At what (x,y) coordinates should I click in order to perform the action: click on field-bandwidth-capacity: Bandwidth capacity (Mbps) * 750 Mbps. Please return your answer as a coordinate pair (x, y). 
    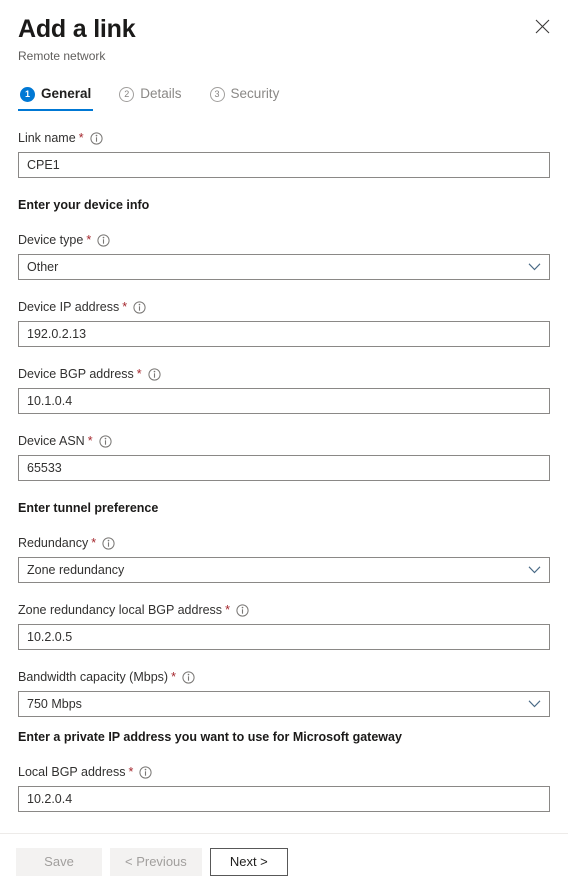
    Looking at the image, I should click on (284, 693).